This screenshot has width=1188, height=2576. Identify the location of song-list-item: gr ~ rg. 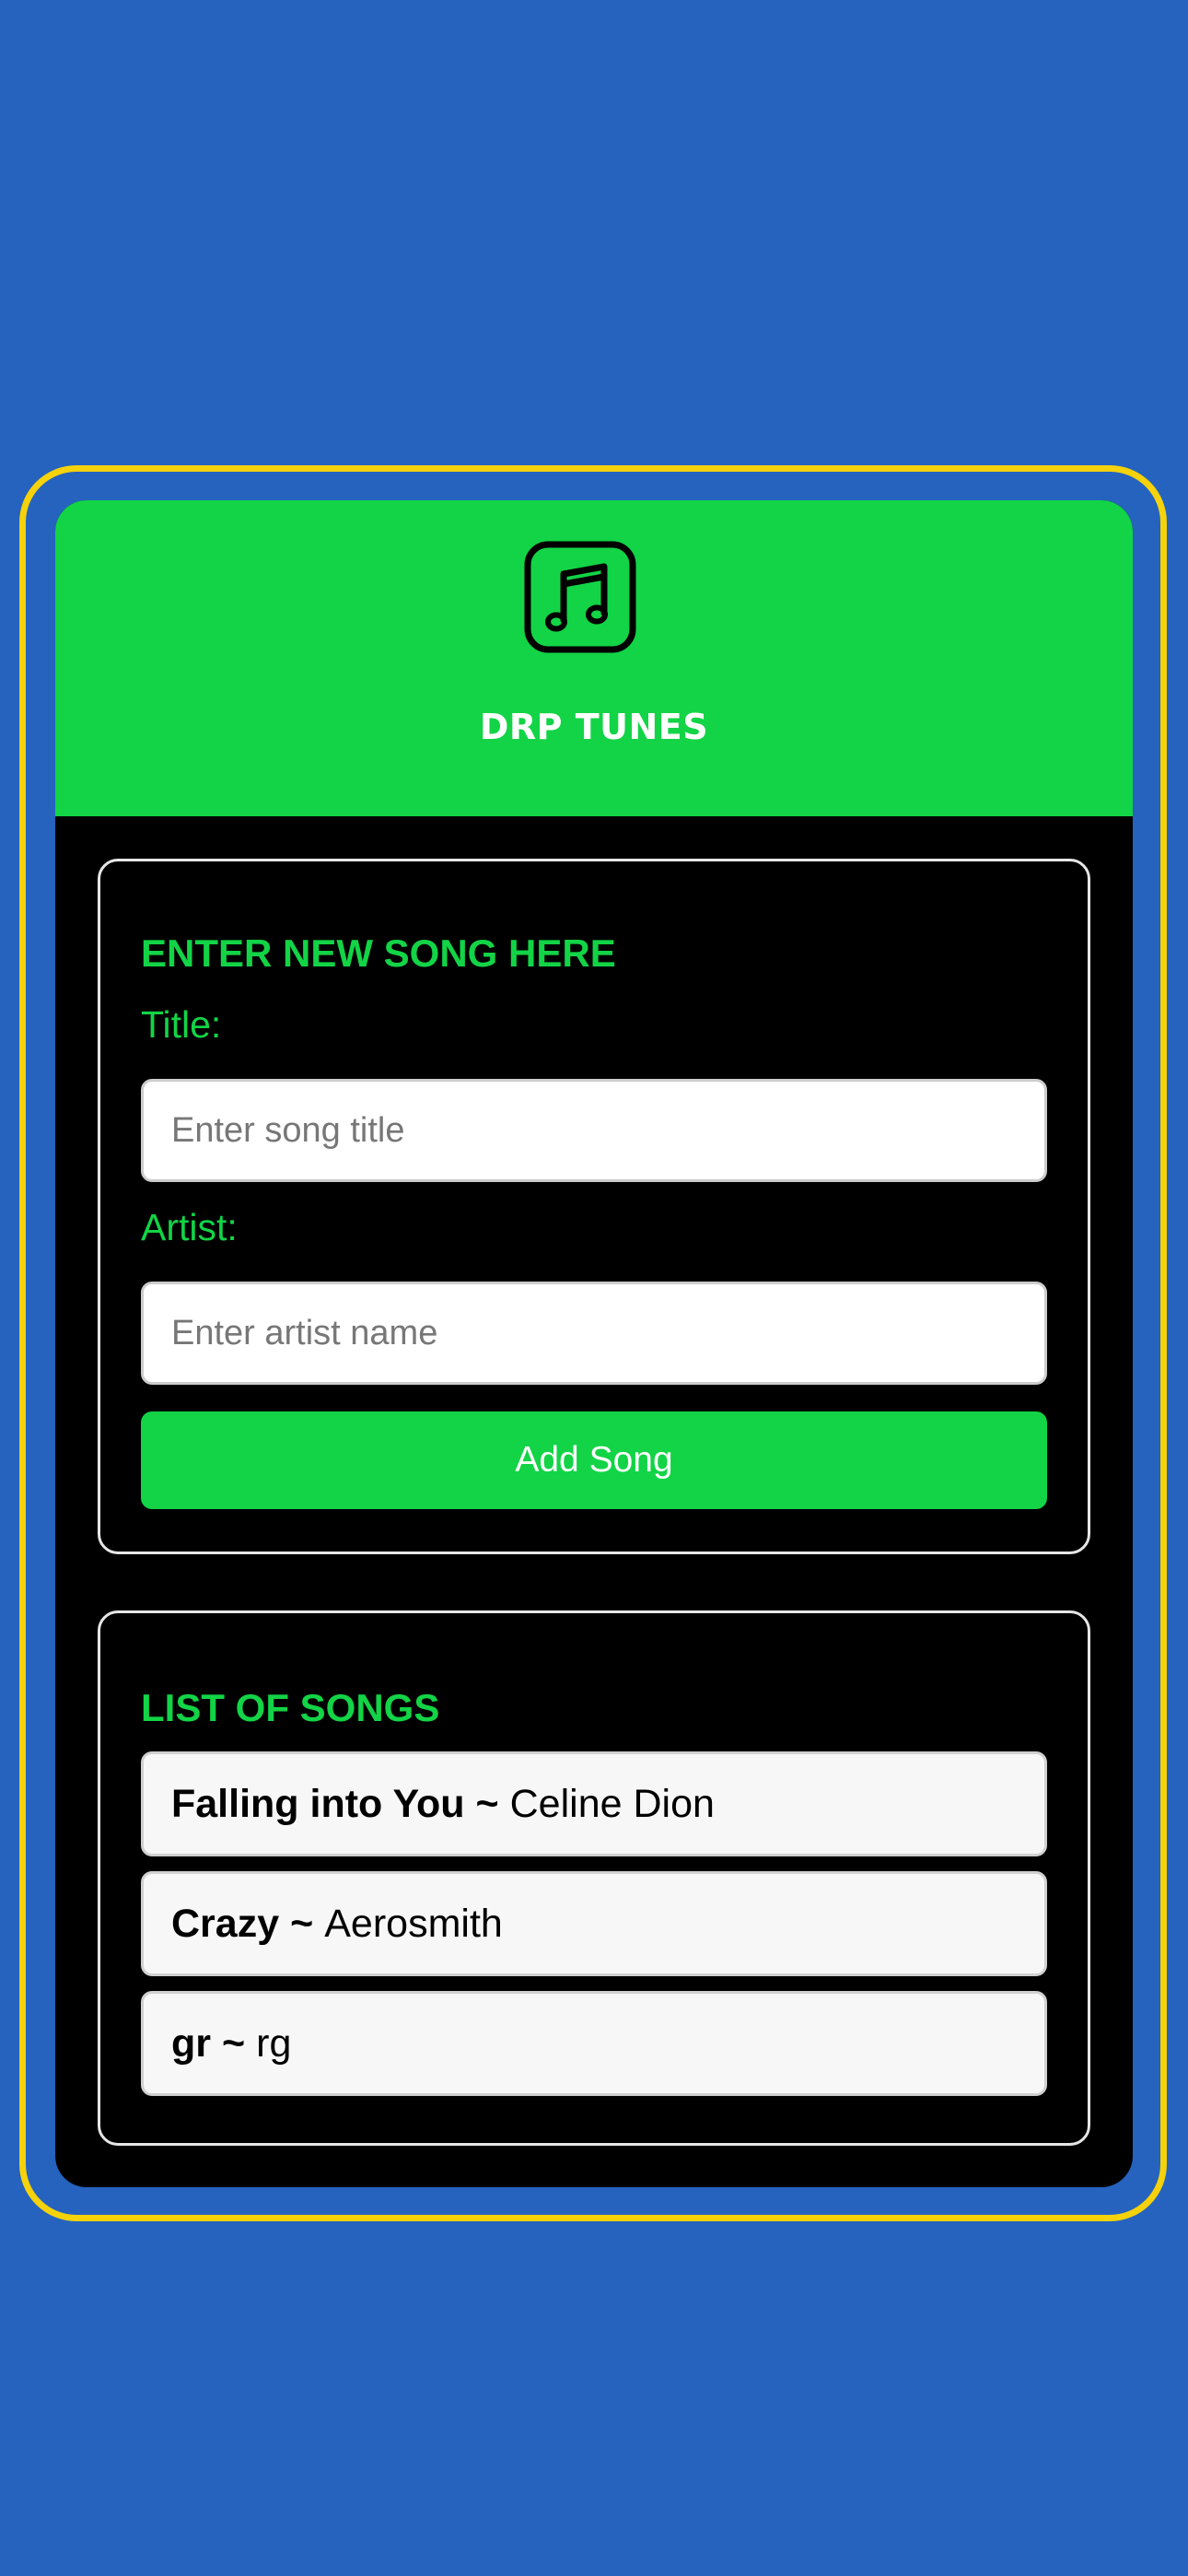
(594, 2044).